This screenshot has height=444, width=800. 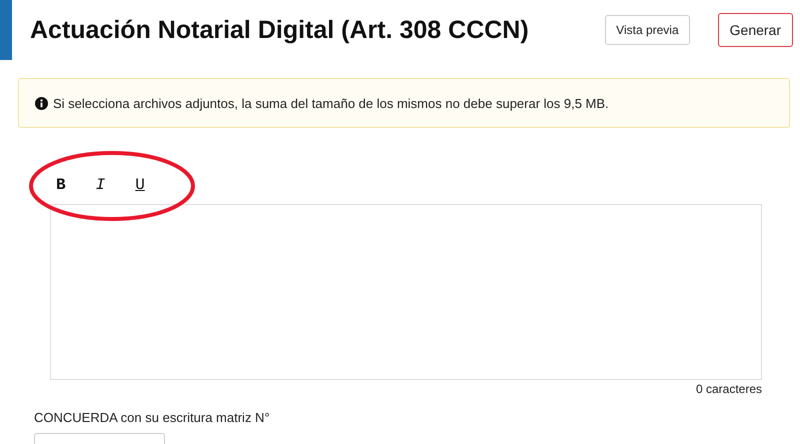 What do you see at coordinates (280, 30) in the screenshot?
I see `page-title: Actuación Notarial Digital (Art. 308 CCCN)` at bounding box center [280, 30].